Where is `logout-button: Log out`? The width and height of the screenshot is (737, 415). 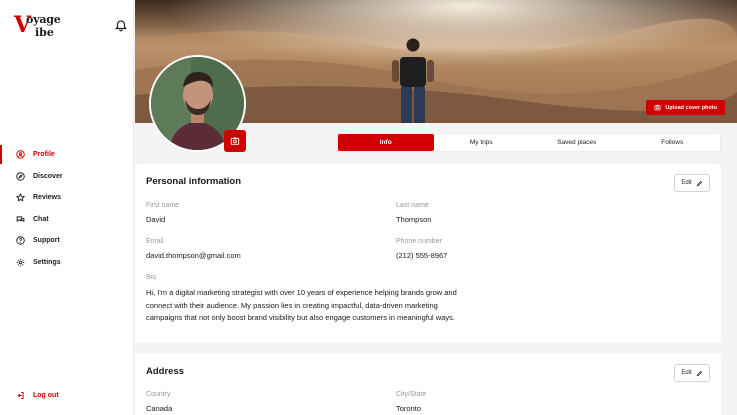 logout-button: Log out is located at coordinates (67, 395).